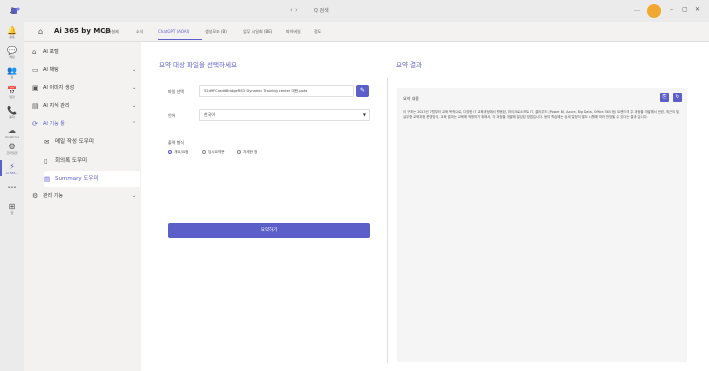 The height and width of the screenshot is (371, 709). I want to click on sidebar-subitem-label: Summary 도우미, so click(77, 179).